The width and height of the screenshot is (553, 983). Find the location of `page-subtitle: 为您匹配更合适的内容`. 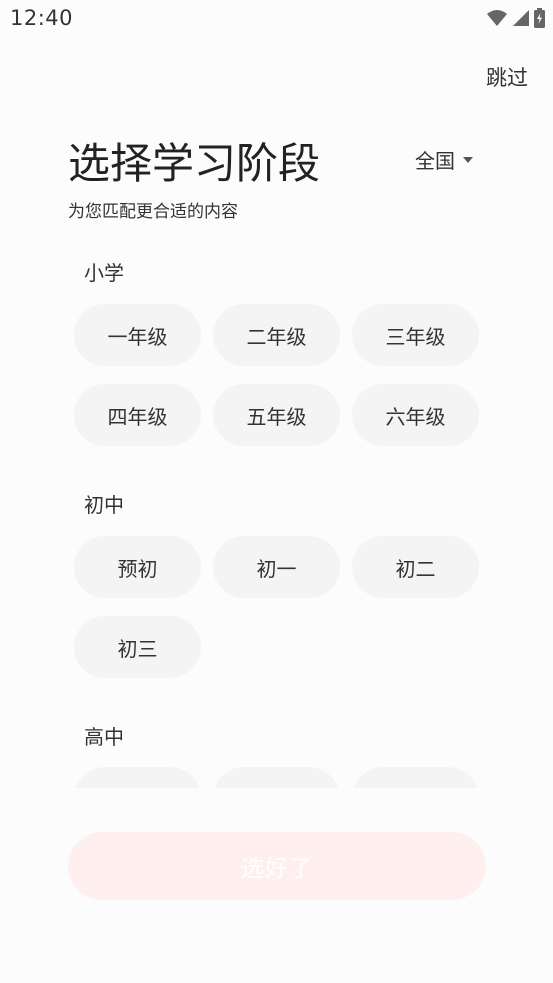

page-subtitle: 为您匹配更合适的内容 is located at coordinates (153, 212).